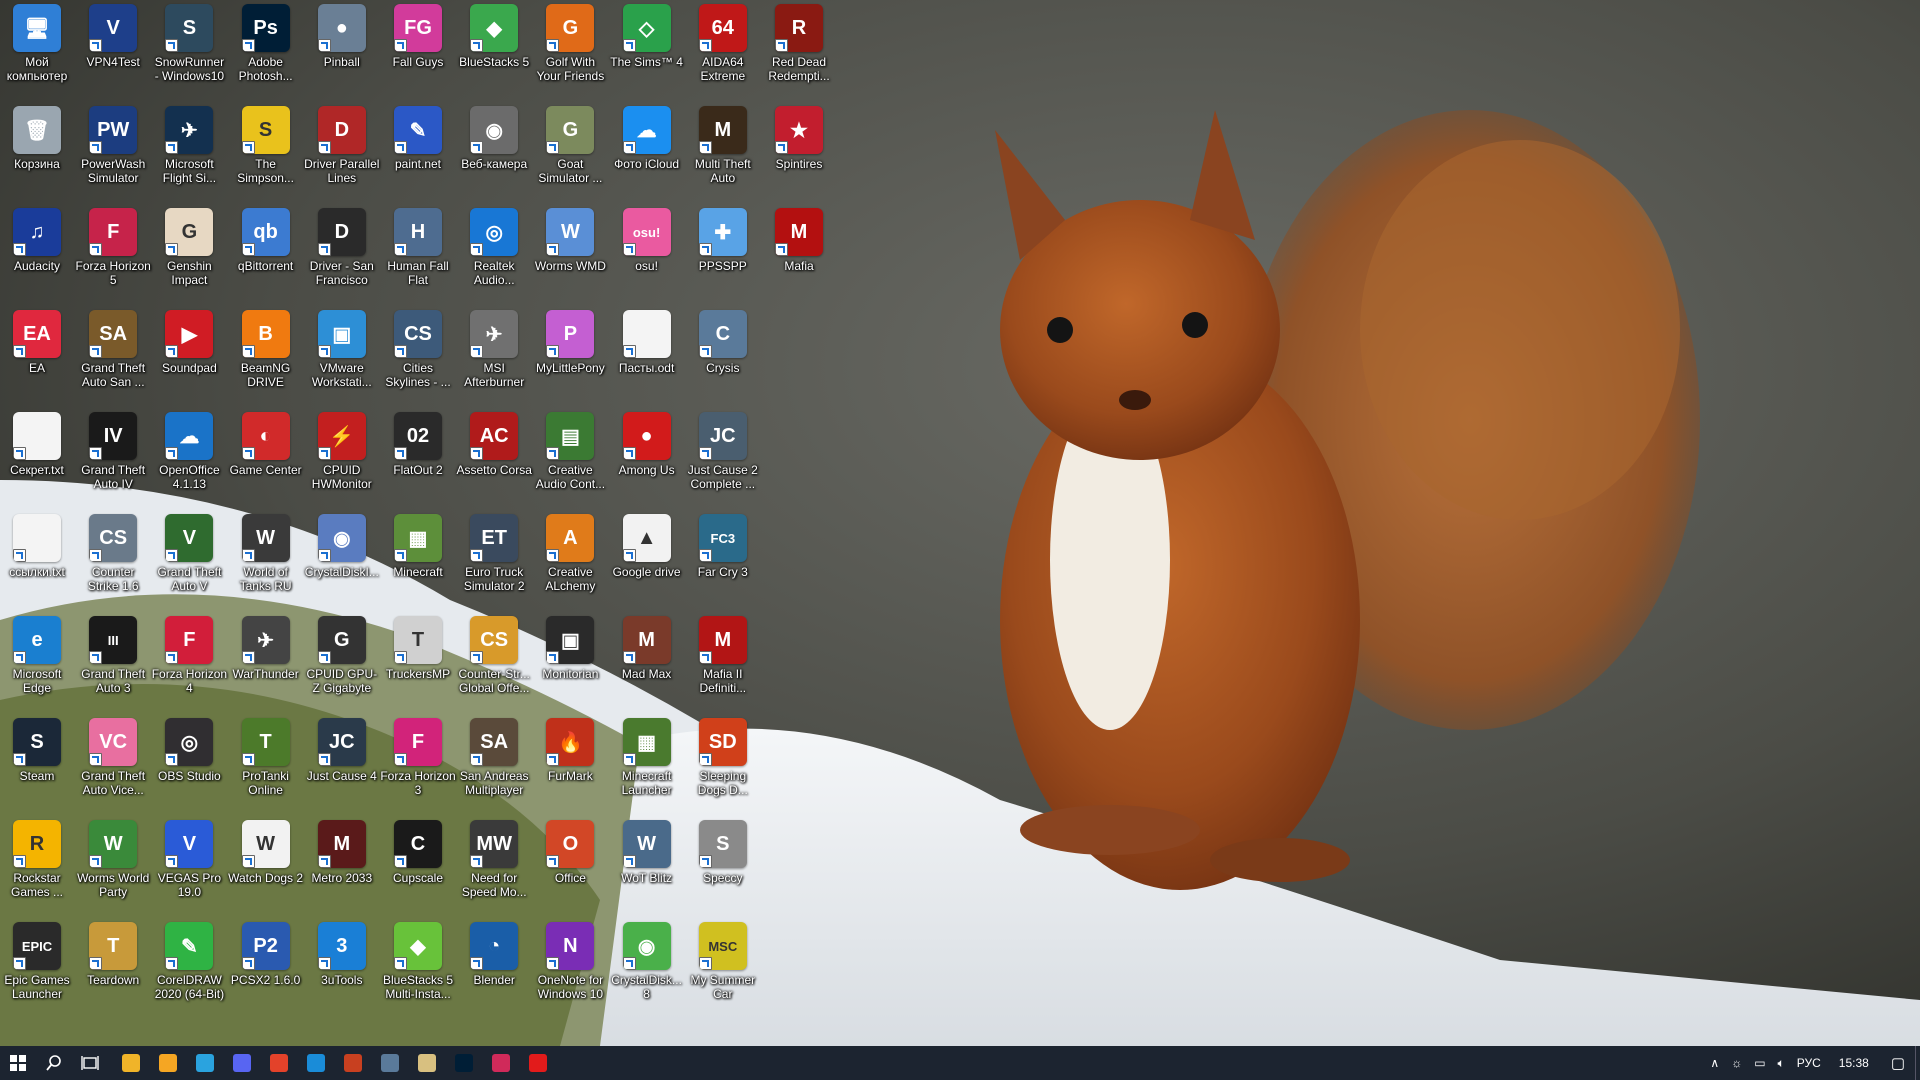 Image resolution: width=1920 pixels, height=1080 pixels. Describe the element at coordinates (723, 255) in the screenshot. I see `desktop-icon: ✚ PPSSPP` at that location.